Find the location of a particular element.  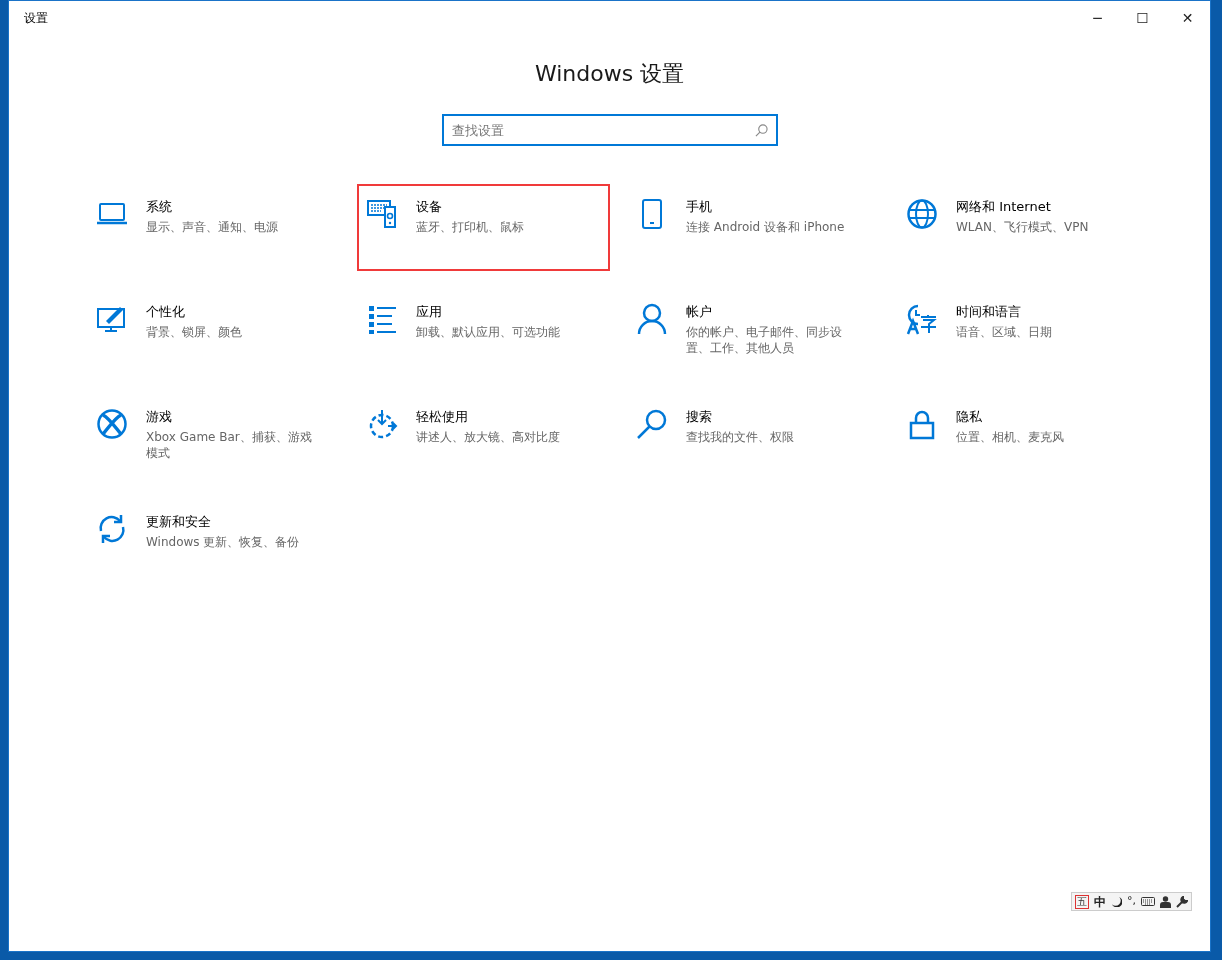

page-heading: Windows 设置 is located at coordinates (609, 74).